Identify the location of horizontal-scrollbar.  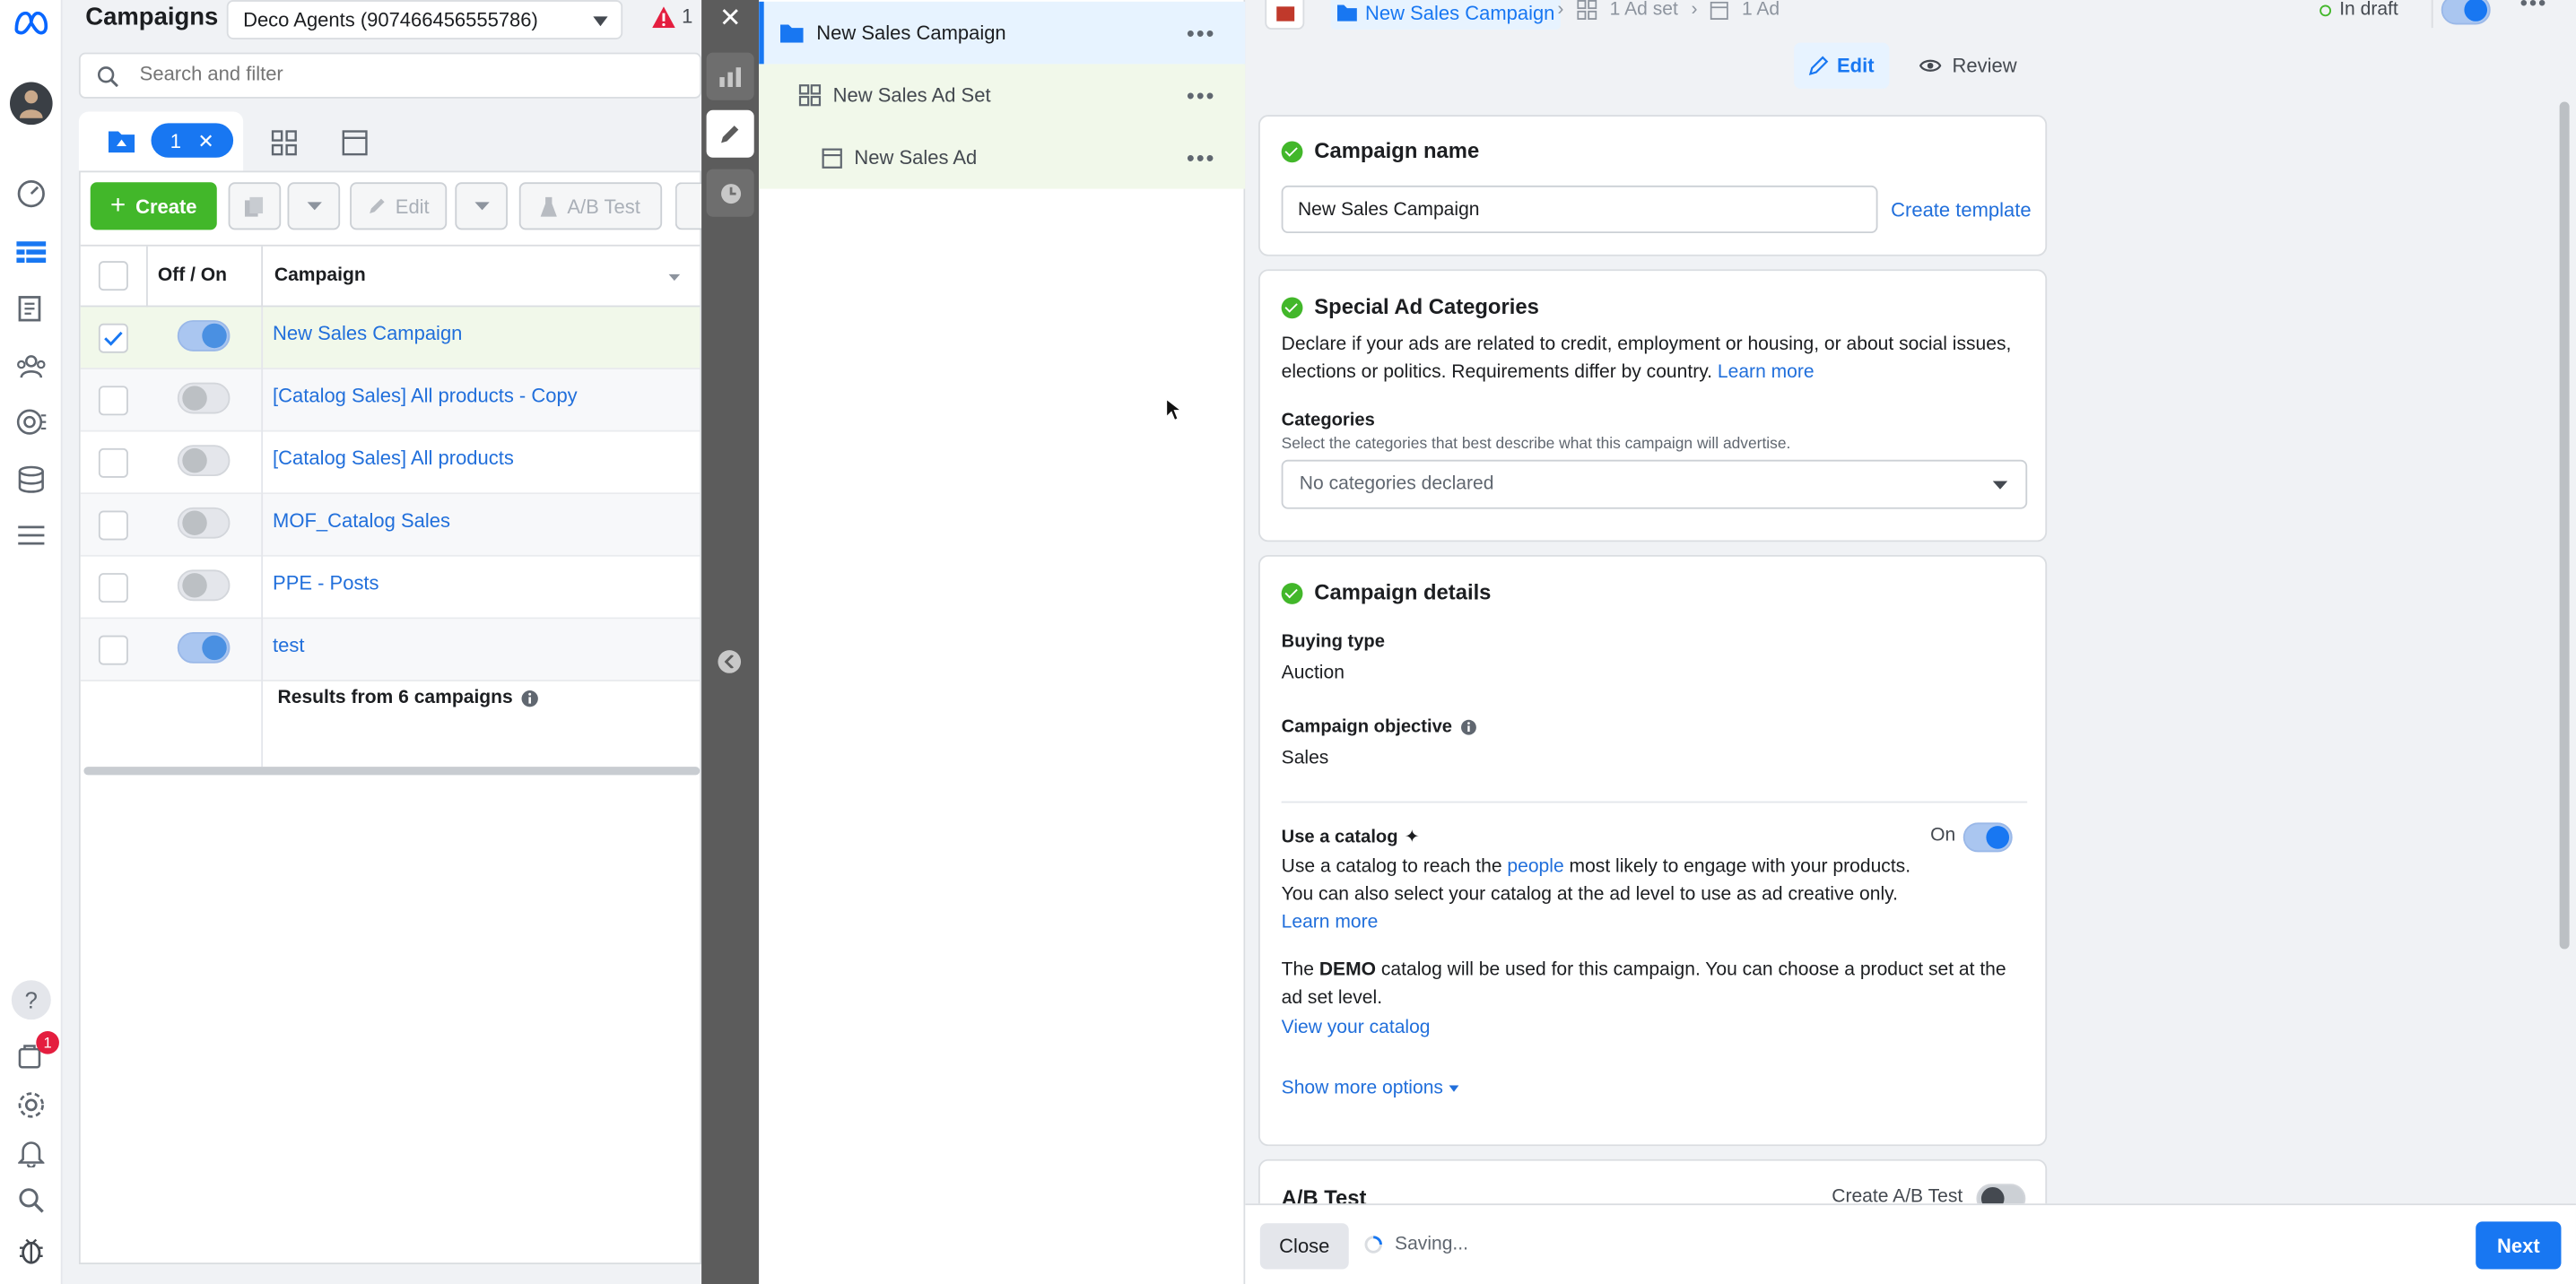
(392, 771).